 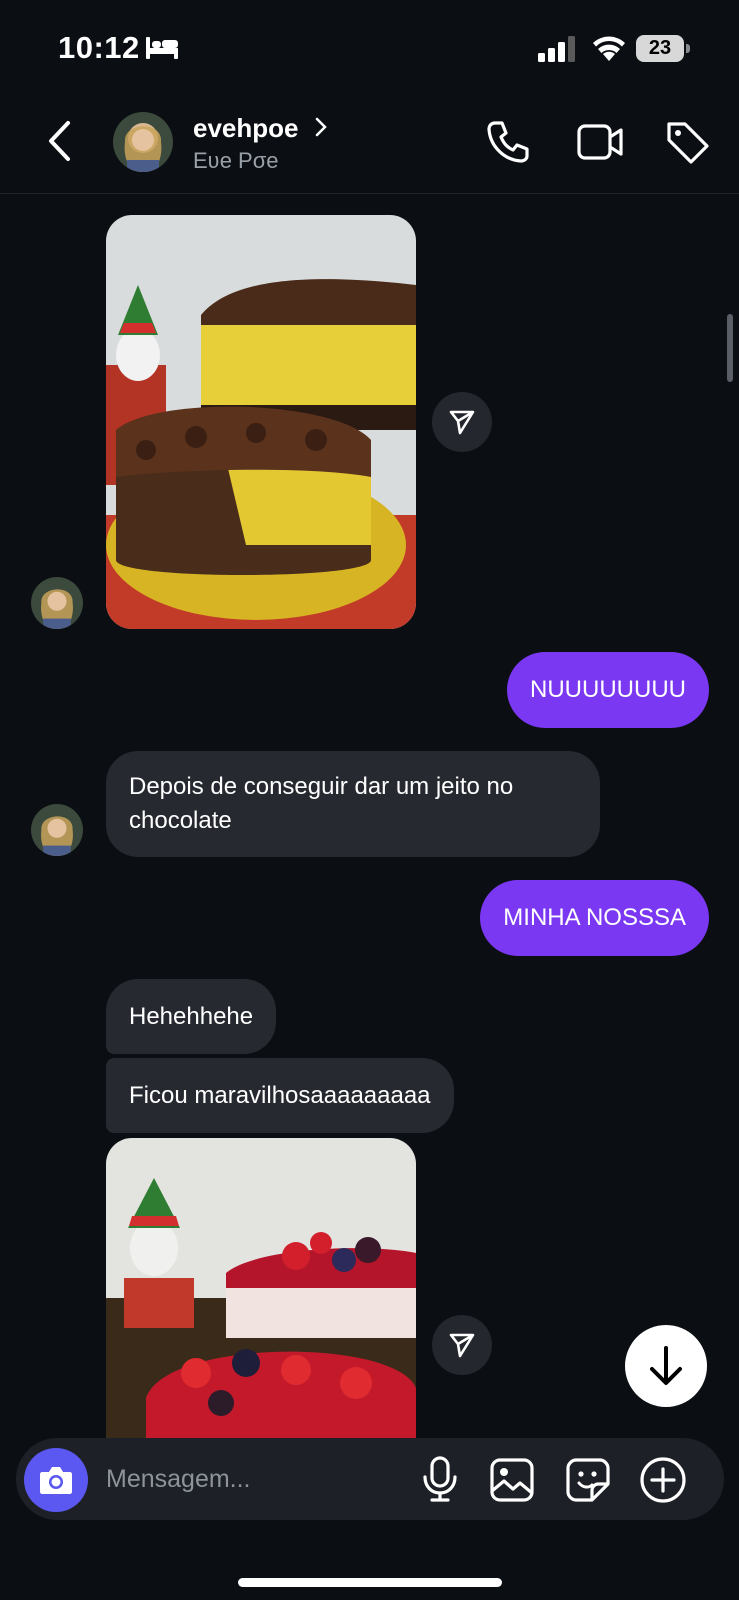 What do you see at coordinates (246, 128) in the screenshot?
I see `header-username: evehpoe` at bounding box center [246, 128].